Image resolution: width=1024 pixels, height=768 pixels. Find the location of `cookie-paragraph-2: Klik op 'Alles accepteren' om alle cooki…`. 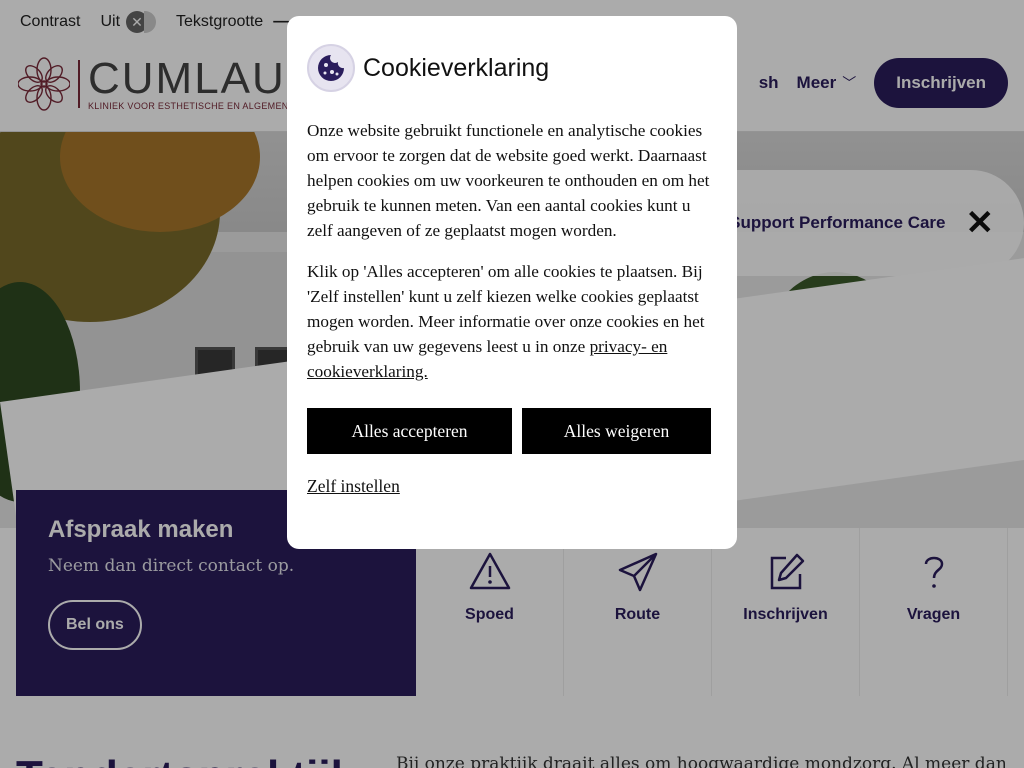

cookie-paragraph-2: Klik op 'Alles accepteren' om alle cooki… is located at coordinates (512, 321).